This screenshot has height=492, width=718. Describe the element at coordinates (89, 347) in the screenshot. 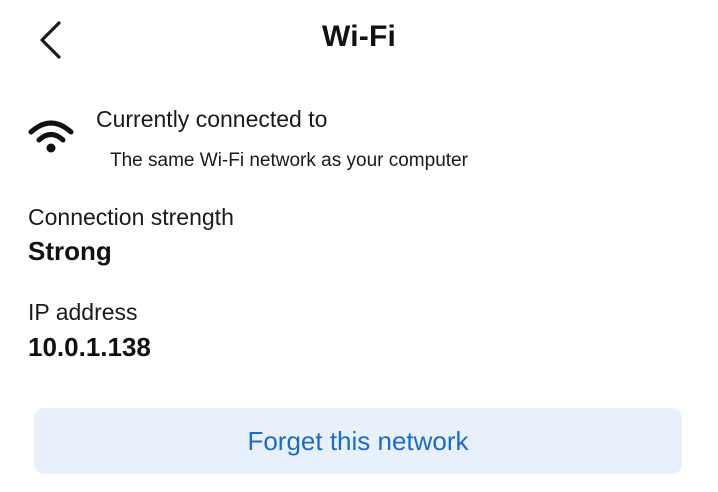

I see `ip-address-value: 10.0.1.138` at that location.